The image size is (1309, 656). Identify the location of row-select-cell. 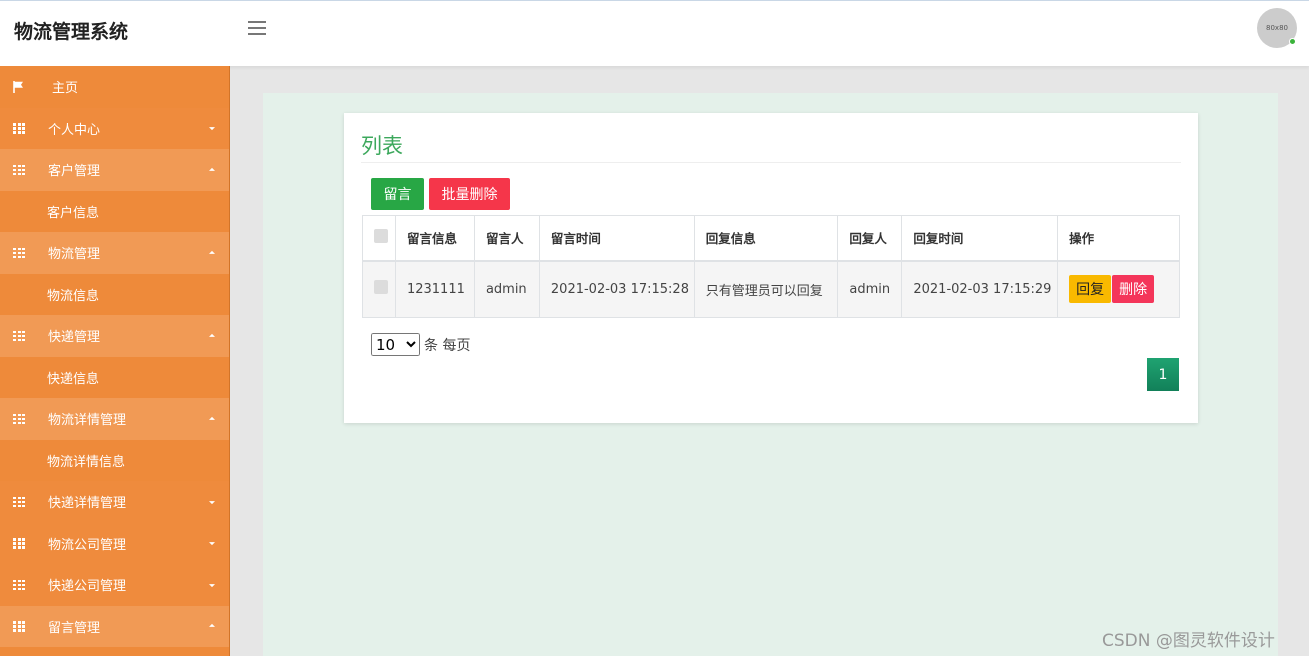
(379, 289).